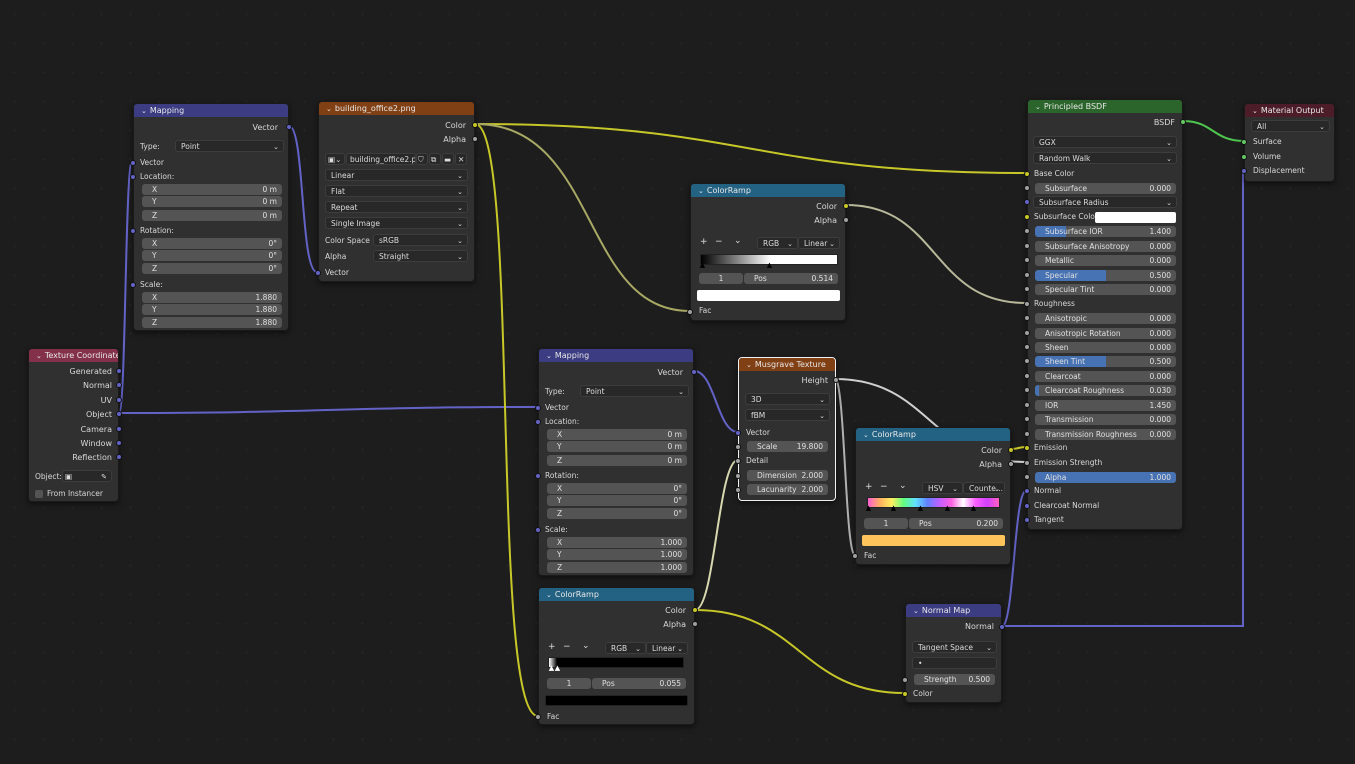 Image resolution: width=1355 pixels, height=764 pixels. What do you see at coordinates (617, 567) in the screenshot?
I see `scale-z-field: Z 1.000` at bounding box center [617, 567].